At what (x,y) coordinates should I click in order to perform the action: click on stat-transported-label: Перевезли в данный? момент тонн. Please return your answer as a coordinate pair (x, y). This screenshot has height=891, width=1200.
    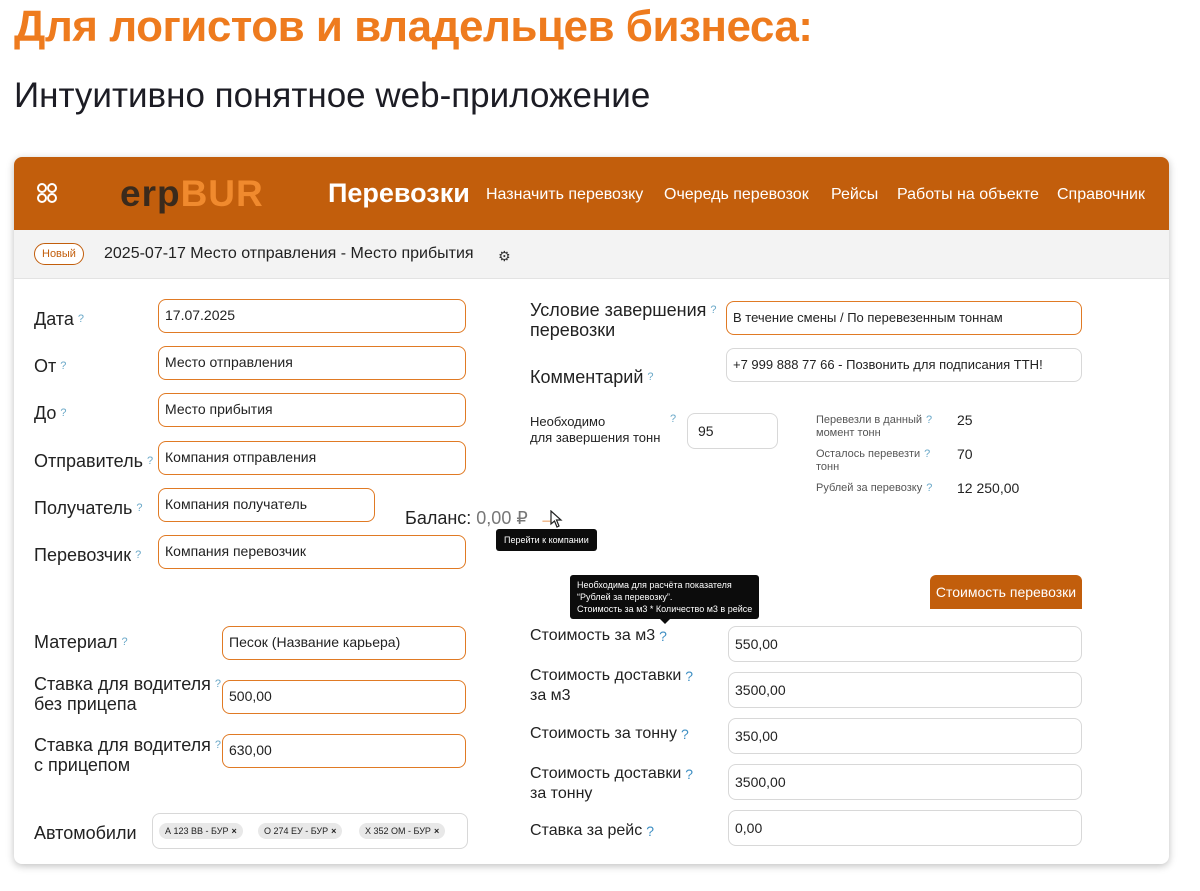
    Looking at the image, I should click on (874, 426).